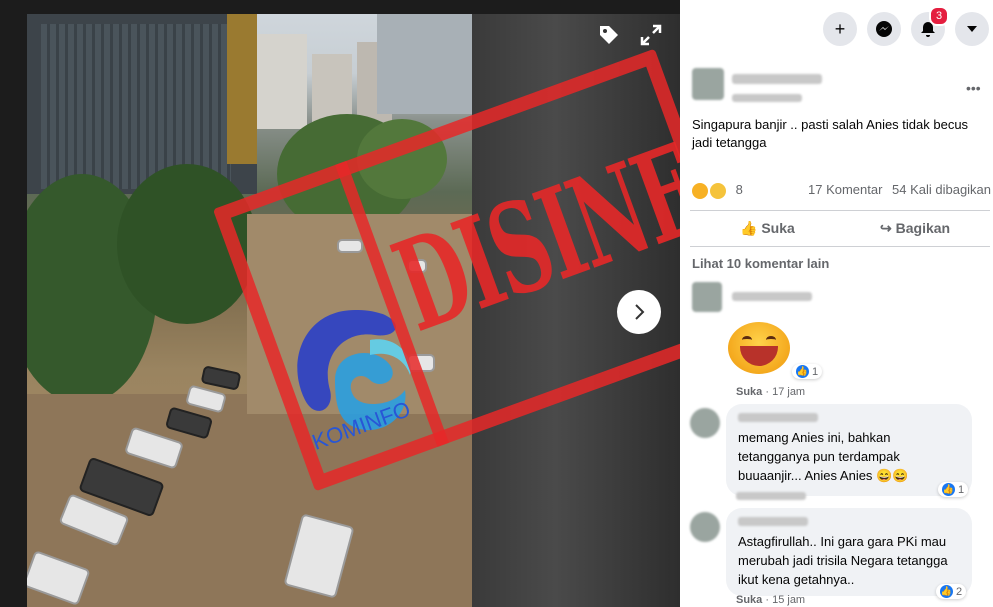  Describe the element at coordinates (777, 79) in the screenshot. I see `poster-name-blurred` at that location.